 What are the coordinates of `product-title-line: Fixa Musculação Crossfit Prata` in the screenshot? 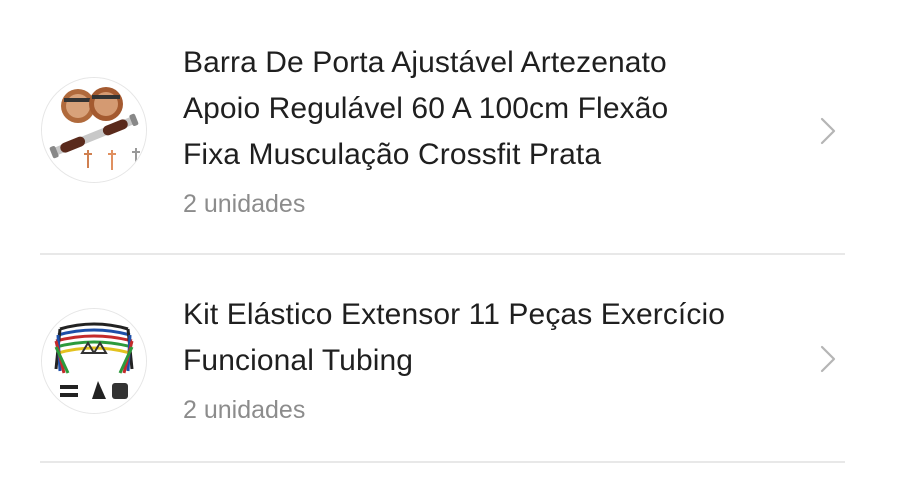 It's located at (392, 154).